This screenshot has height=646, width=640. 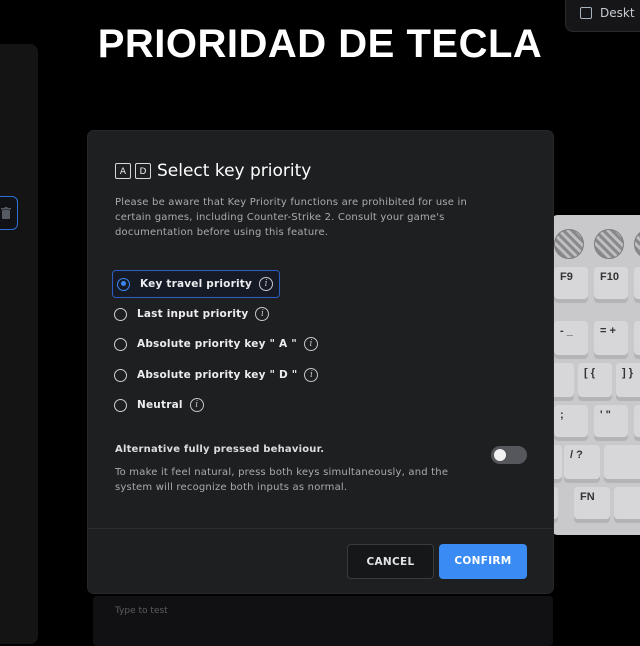 What do you see at coordinates (234, 171) in the screenshot?
I see `dialog-title: Select key priority` at bounding box center [234, 171].